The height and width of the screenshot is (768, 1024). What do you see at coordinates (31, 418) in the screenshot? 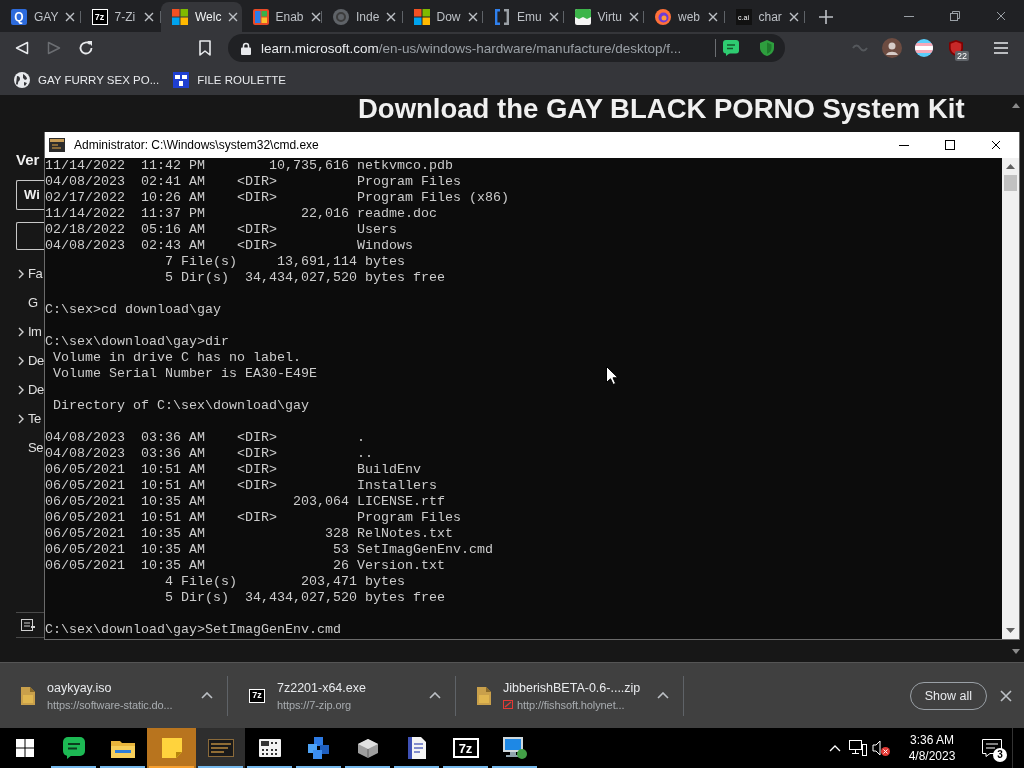
I see `nav-link: Te` at bounding box center [31, 418].